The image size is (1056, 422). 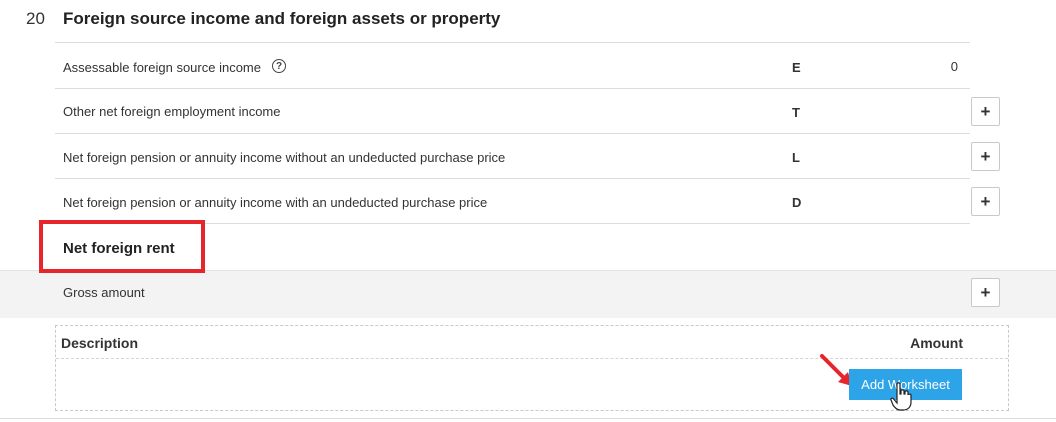 What do you see at coordinates (279, 66) in the screenshot?
I see `help-icon: ?` at bounding box center [279, 66].